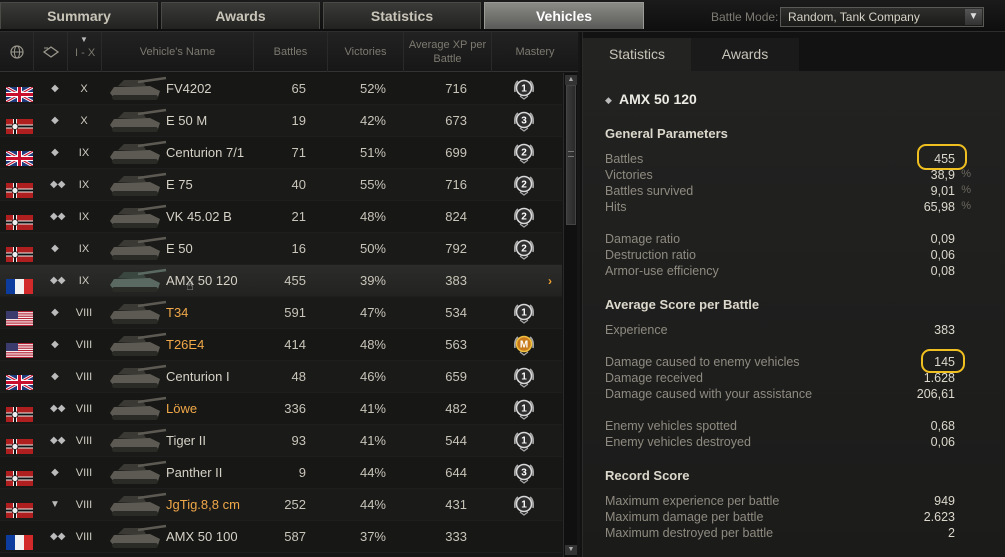 The image size is (1005, 557). I want to click on detail-tab-awards: Awards, so click(745, 54).